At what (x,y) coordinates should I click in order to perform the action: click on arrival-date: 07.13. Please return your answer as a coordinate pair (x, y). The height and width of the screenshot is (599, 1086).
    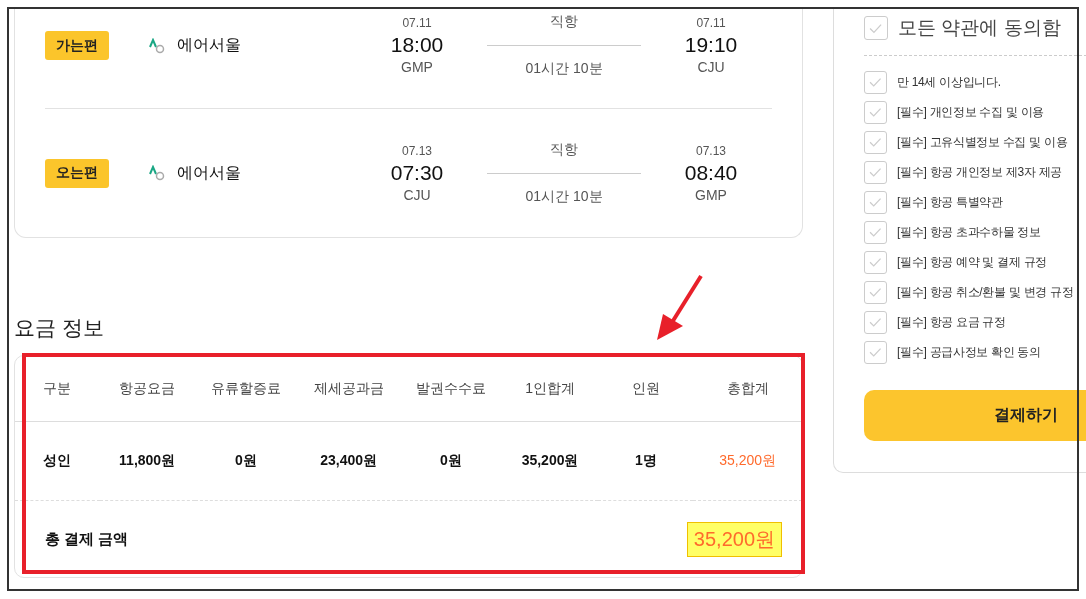
    Looking at the image, I should click on (711, 150).